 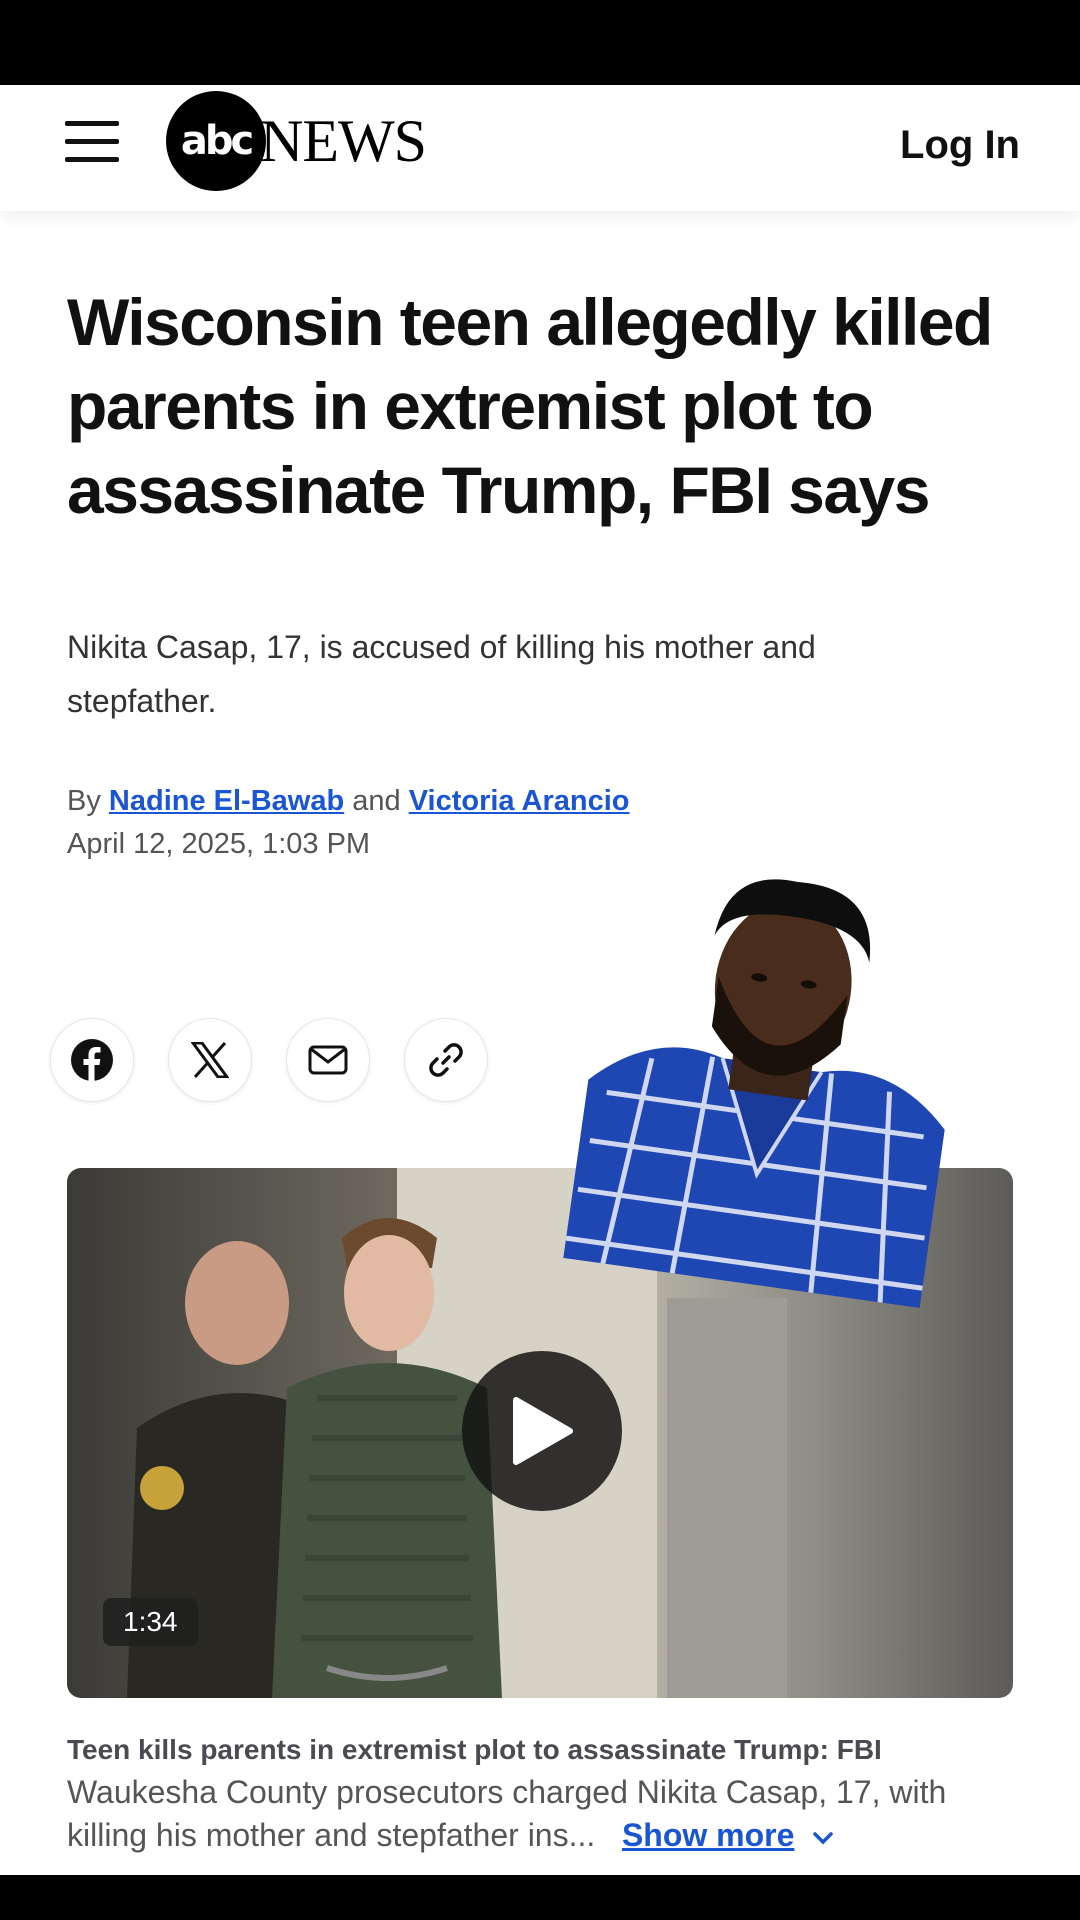 What do you see at coordinates (376, 801) in the screenshot?
I see `byline-joiner: and` at bounding box center [376, 801].